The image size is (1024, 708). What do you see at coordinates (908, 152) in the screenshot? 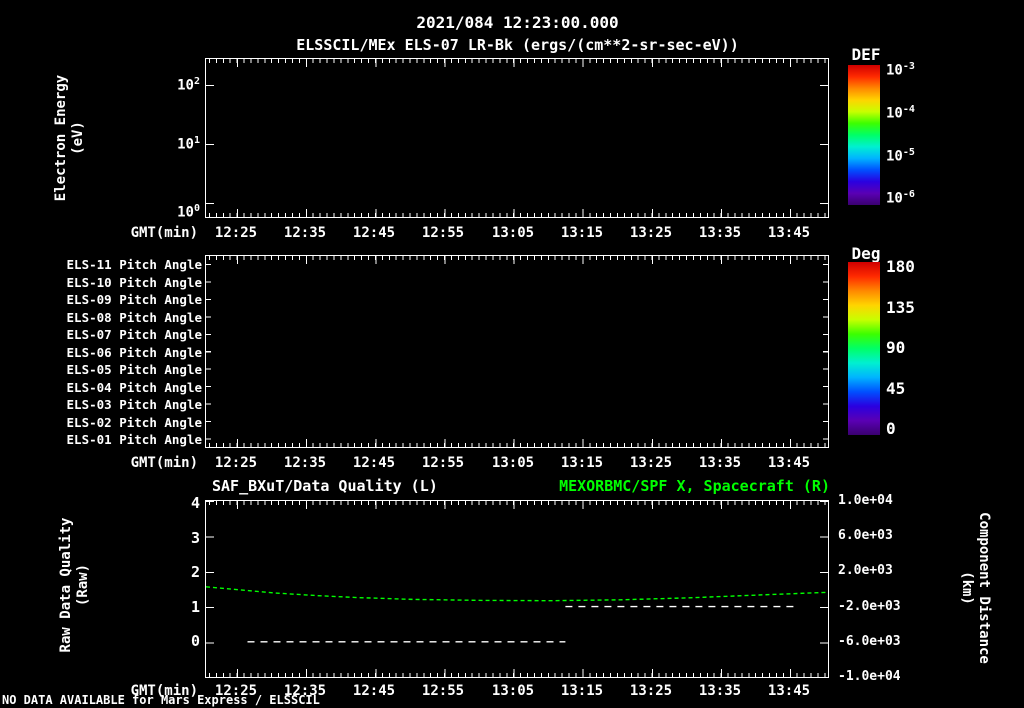
I see `ytick-exponent: -5` at bounding box center [908, 152].